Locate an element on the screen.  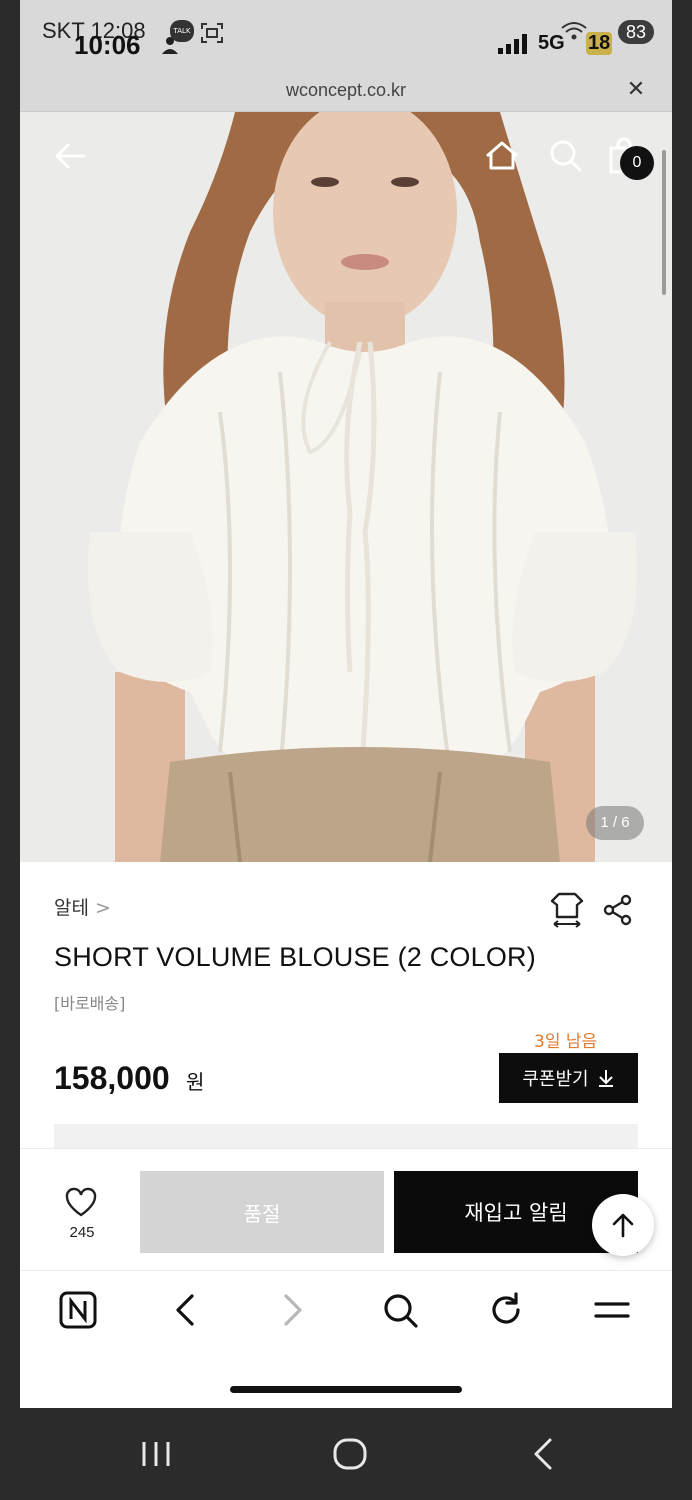
coupon-download-button: 쿠폰받기 is located at coordinates (568, 1078).